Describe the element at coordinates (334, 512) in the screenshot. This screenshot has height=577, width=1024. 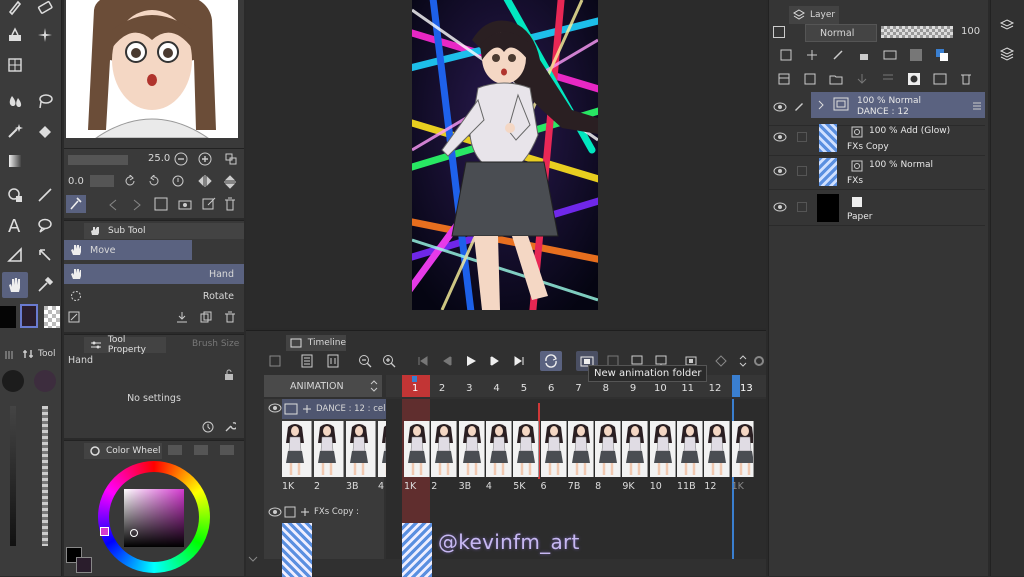
I see `track-fxs-copy: FXs Copy :` at that location.